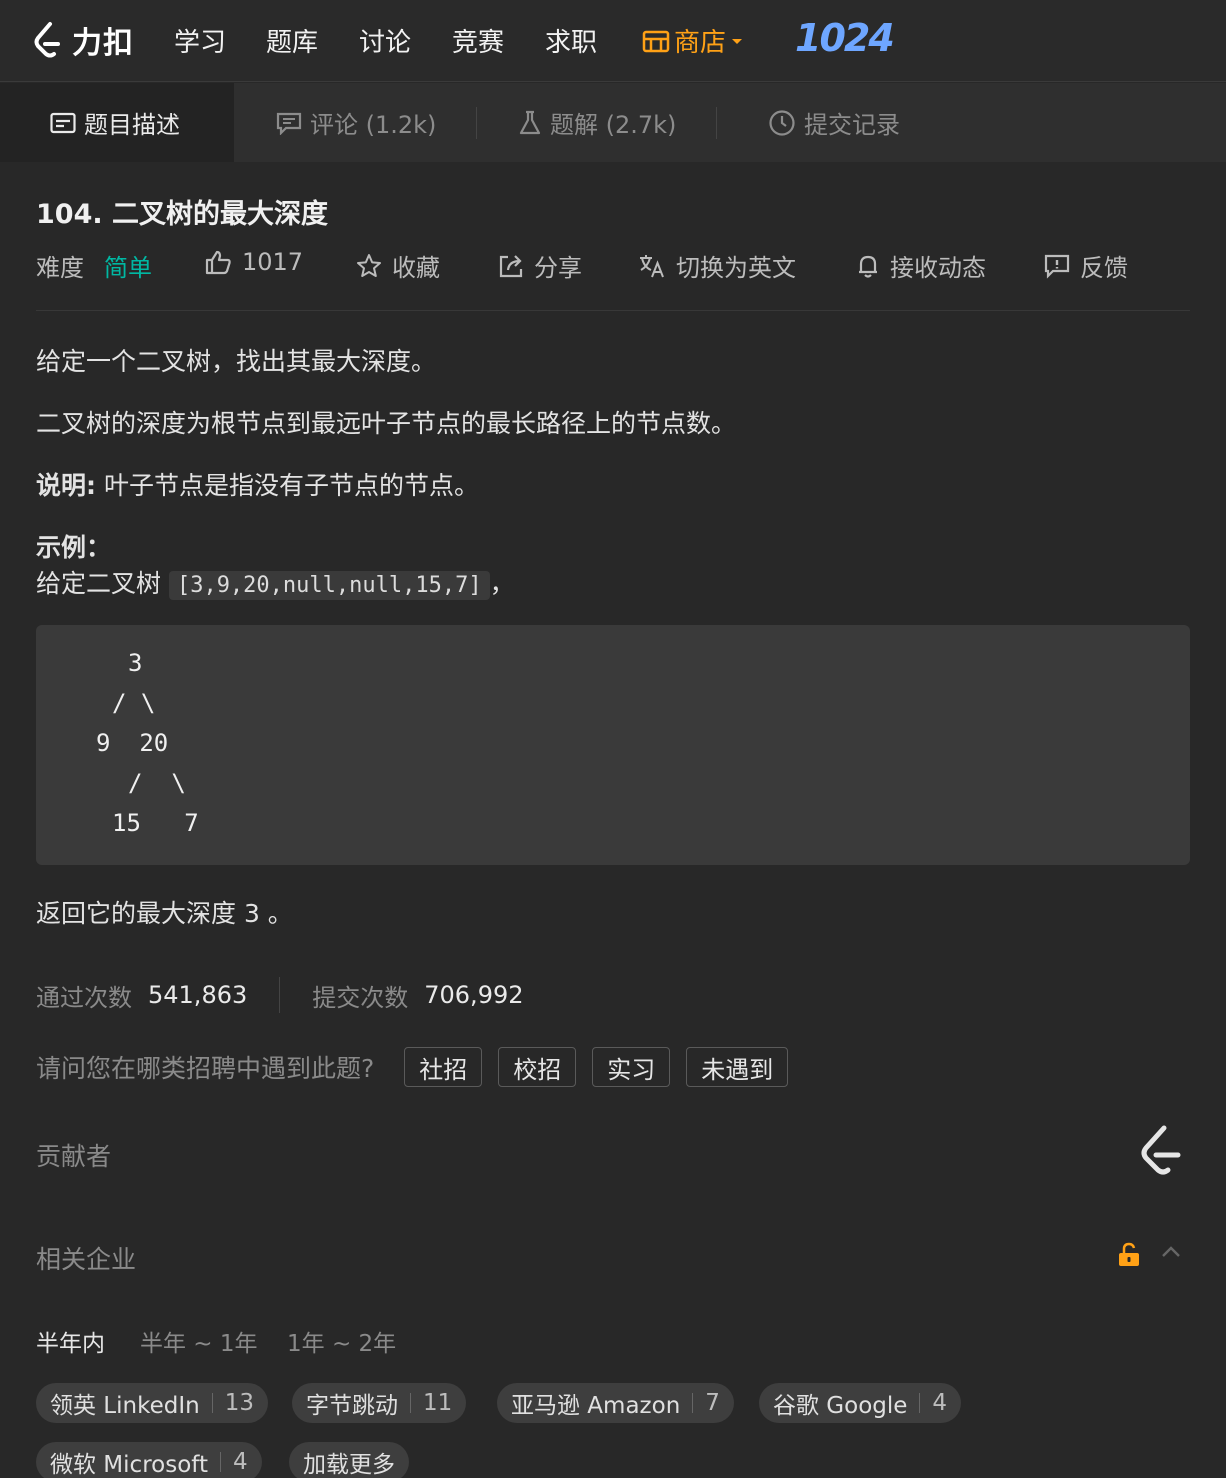  Describe the element at coordinates (287, 485) in the screenshot. I see `note-text: 叶子节点是指没有子节点的节点。` at that location.